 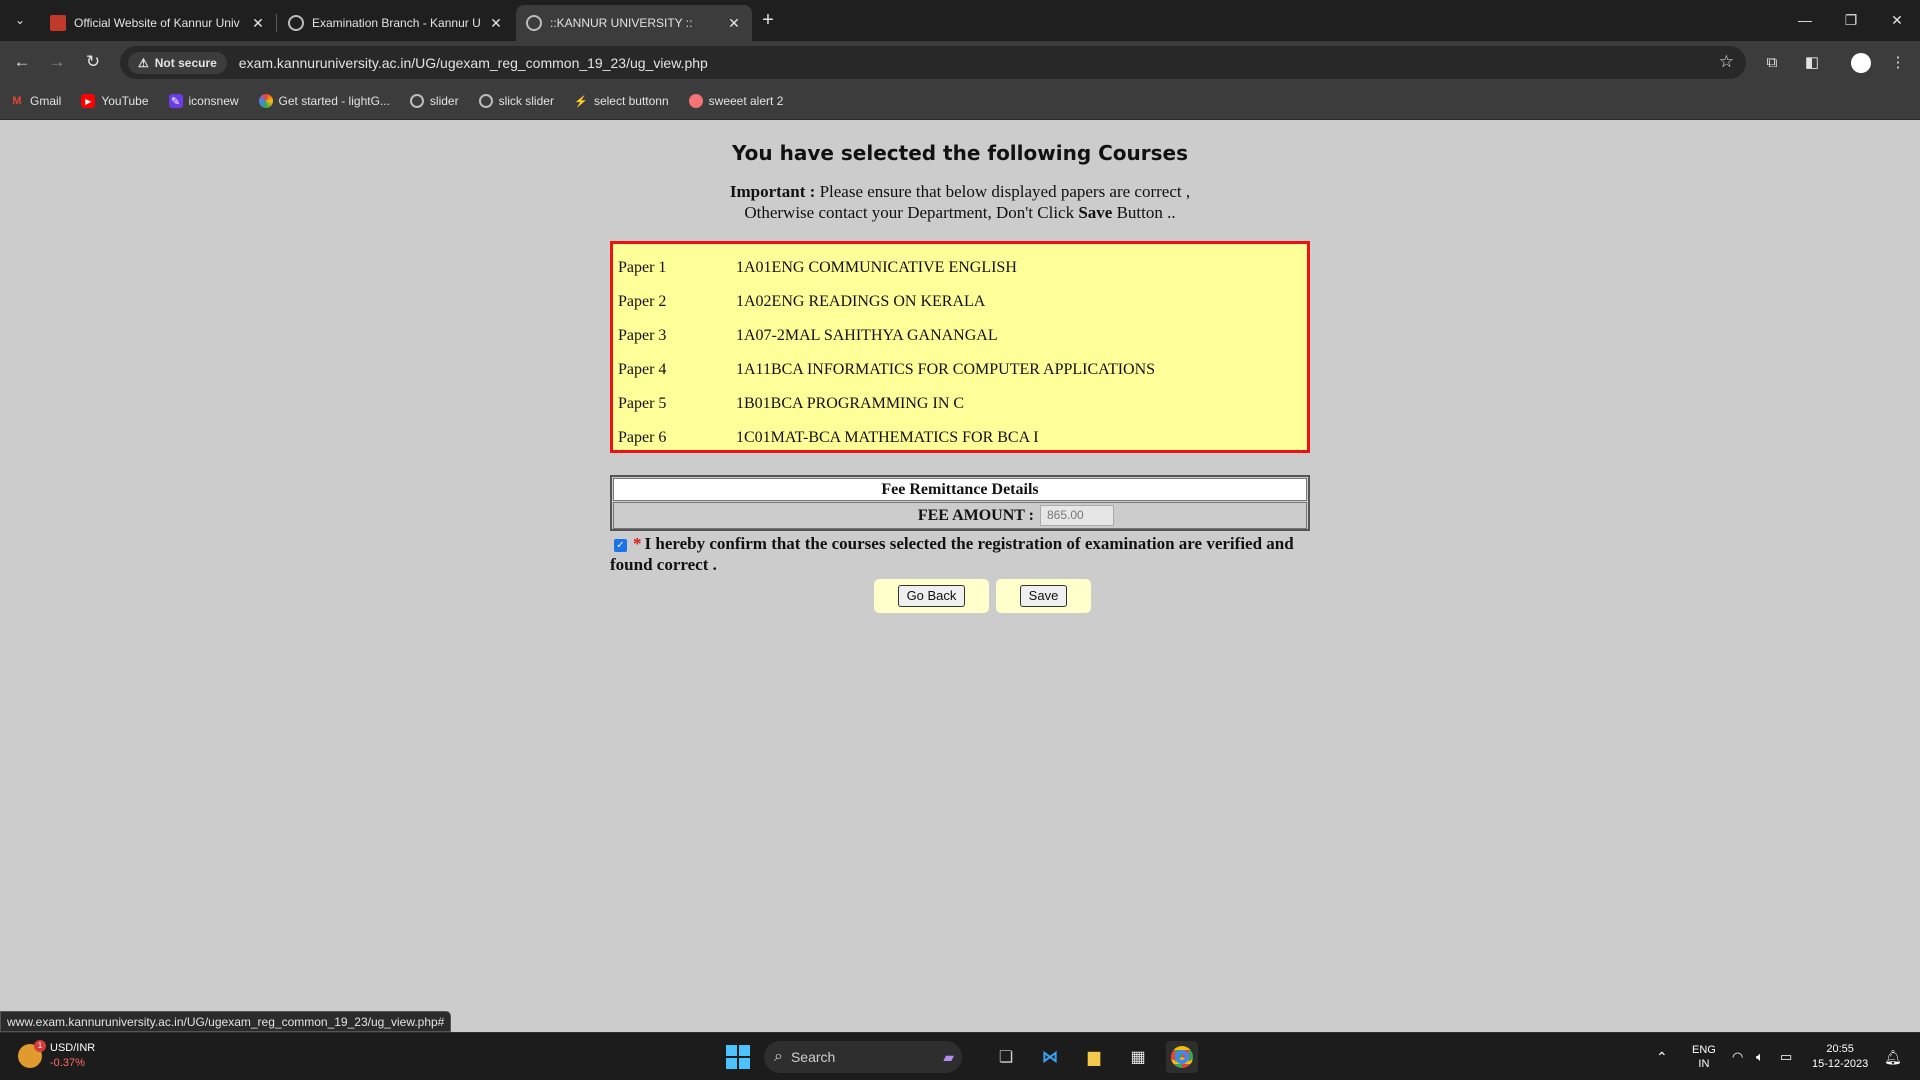 What do you see at coordinates (876, 267) in the screenshot?
I see `paper-title: 1A01ENG COMMUNICATIVE ENGLISH` at bounding box center [876, 267].